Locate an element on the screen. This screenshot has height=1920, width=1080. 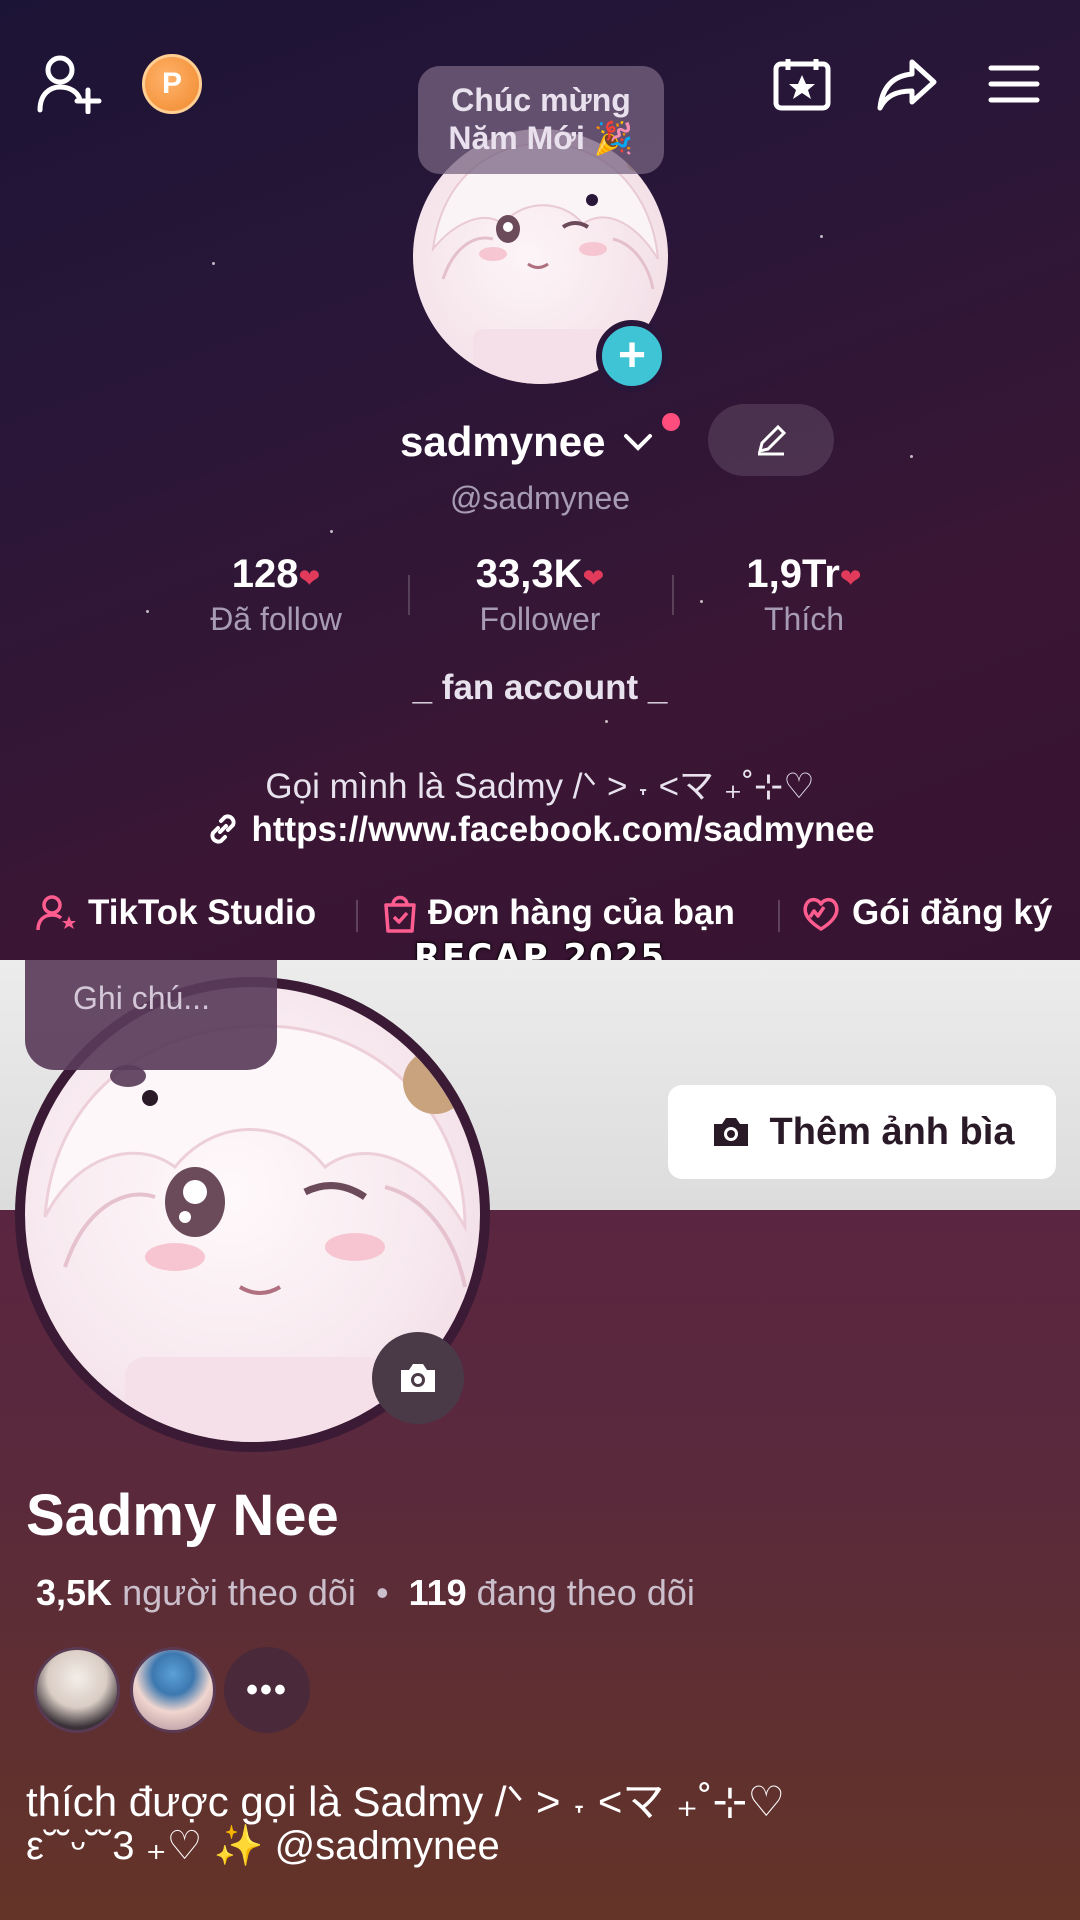
new-year-note-bubble: Chúc mừng Năm Mới 🎉 is located at coordinates (541, 120).